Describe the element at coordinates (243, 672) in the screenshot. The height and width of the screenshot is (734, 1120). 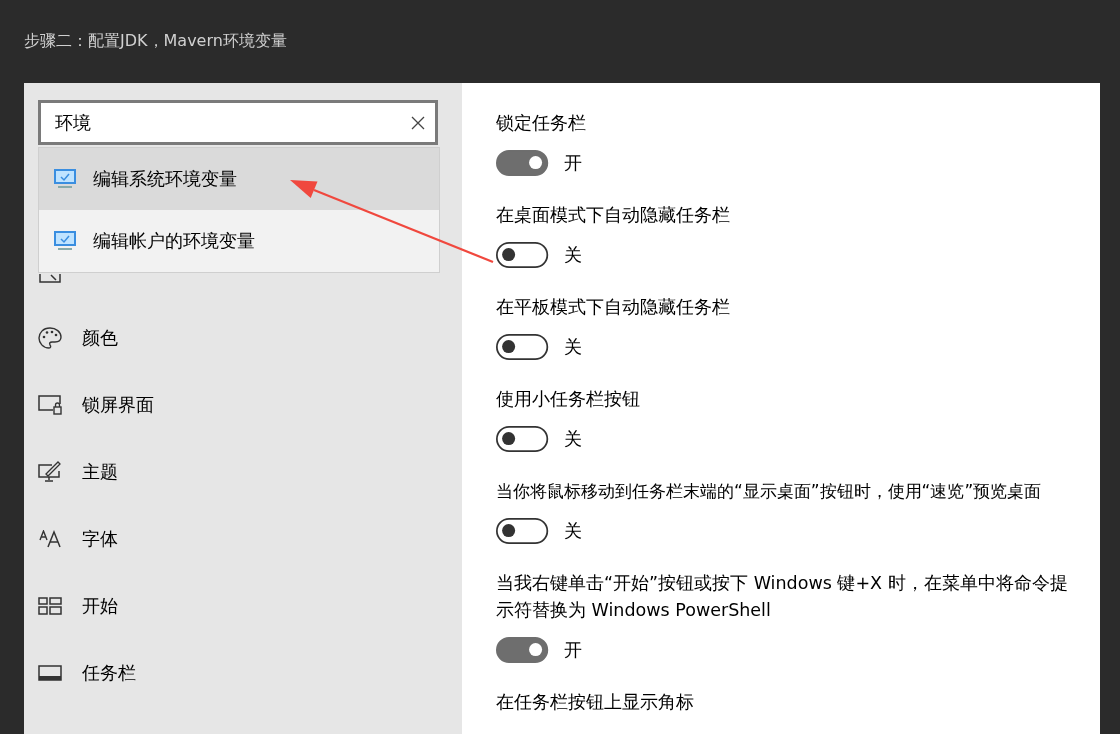
I see `sidebar-item: 任务栏` at that location.